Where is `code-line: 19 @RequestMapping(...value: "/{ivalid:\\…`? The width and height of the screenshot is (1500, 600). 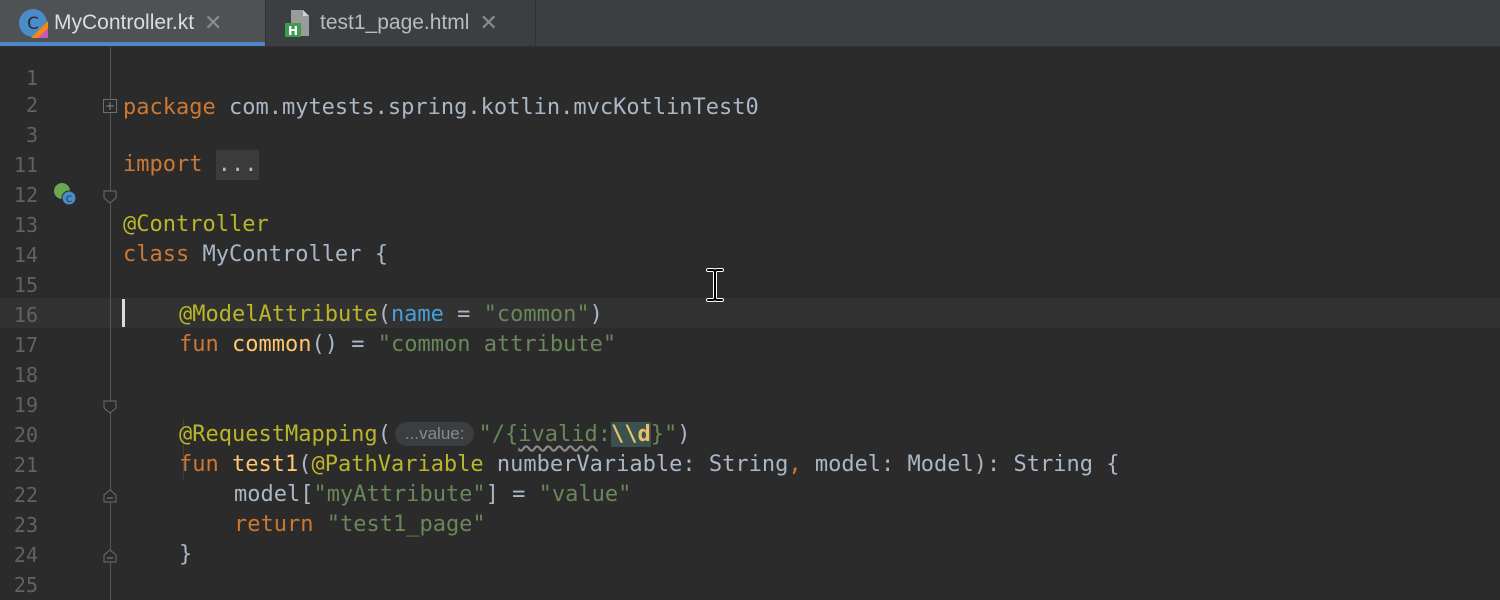 code-line: 19 @RequestMapping(...value: "/{ivalid:\\… is located at coordinates (750, 403).